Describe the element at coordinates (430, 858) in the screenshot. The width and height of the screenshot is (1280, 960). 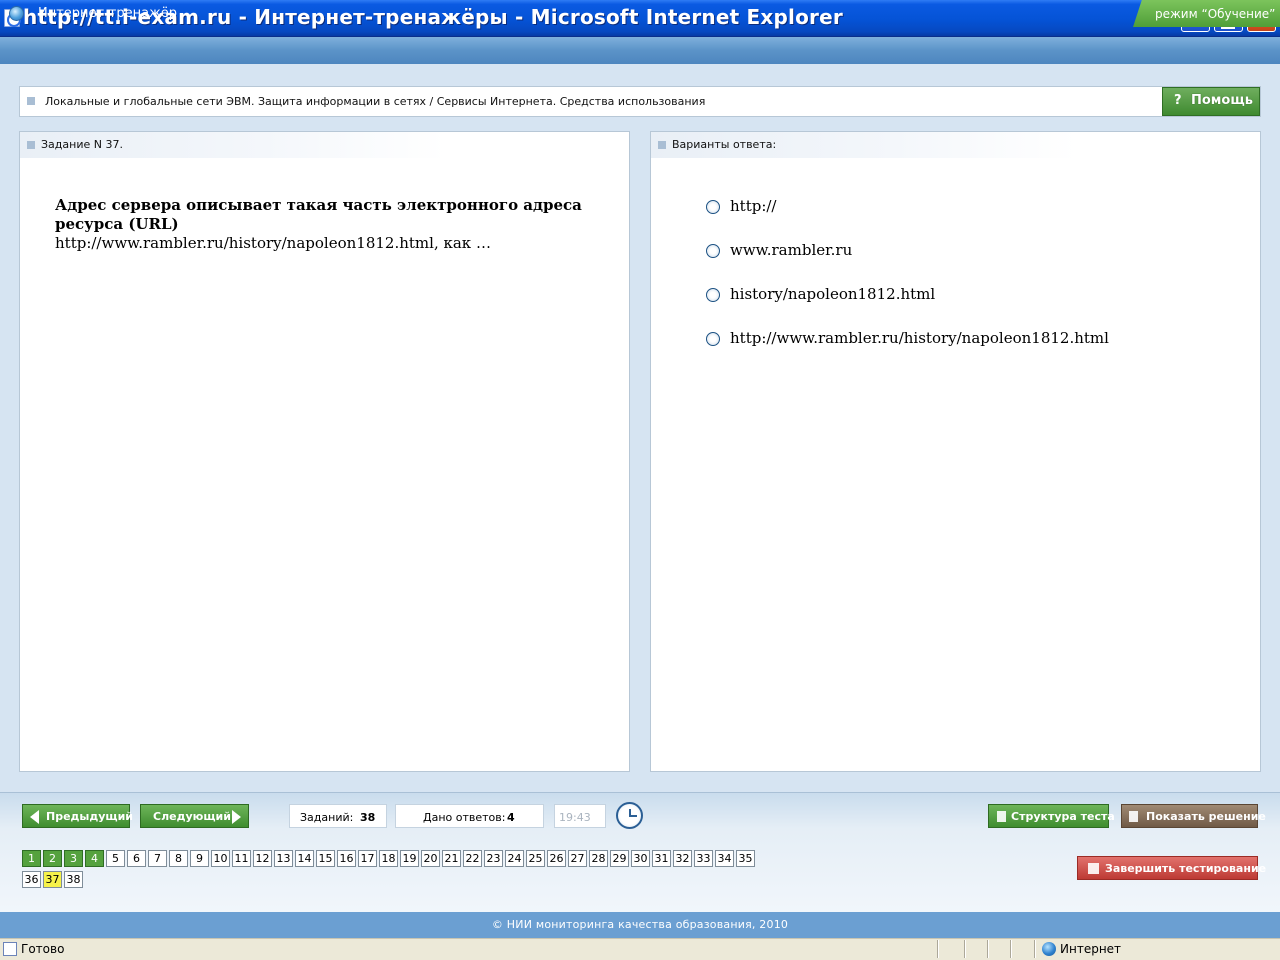
I see `question-number-20: 20` at that location.